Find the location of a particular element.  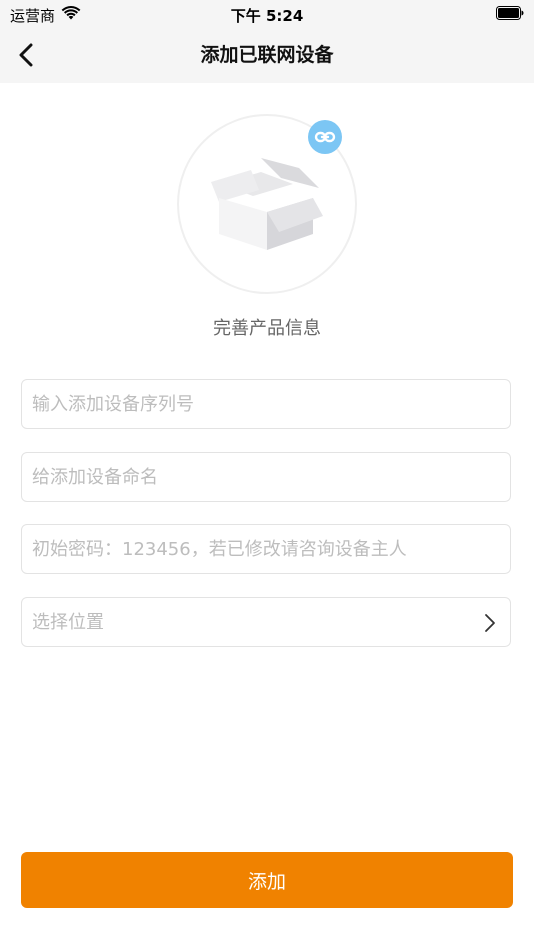

nav-bar: 添加已联网设备 is located at coordinates (267, 56).